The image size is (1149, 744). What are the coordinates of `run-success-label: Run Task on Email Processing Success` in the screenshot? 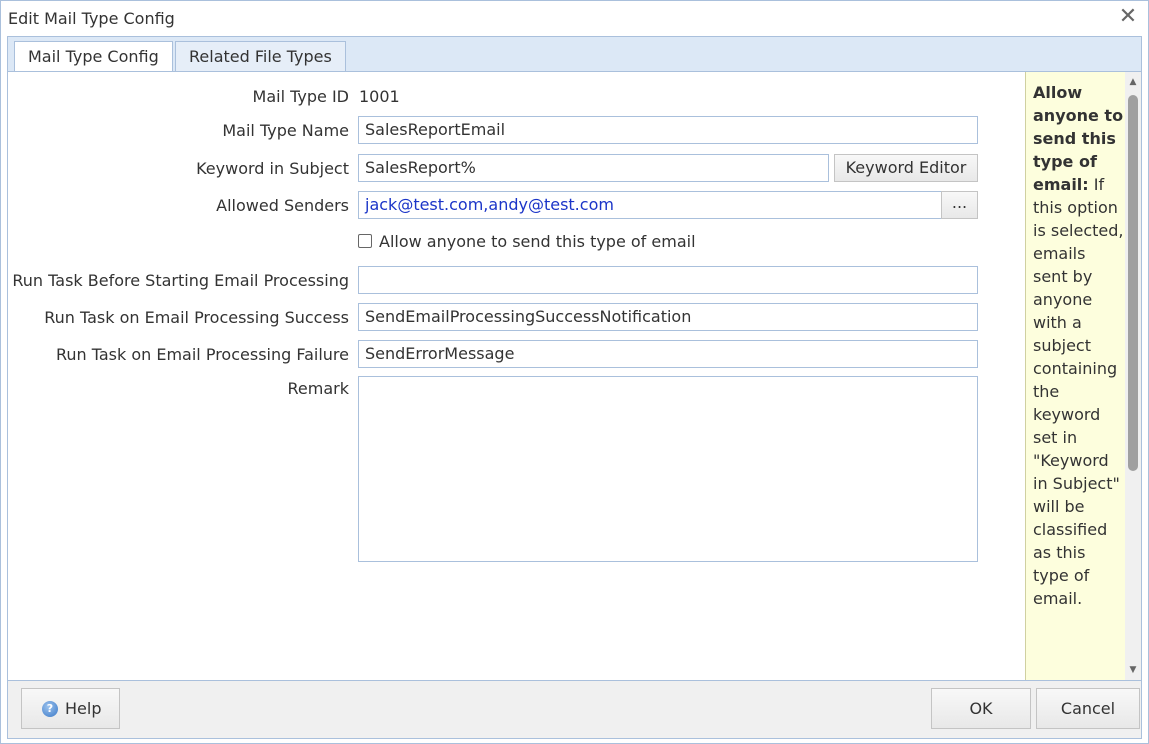 It's located at (196, 317).